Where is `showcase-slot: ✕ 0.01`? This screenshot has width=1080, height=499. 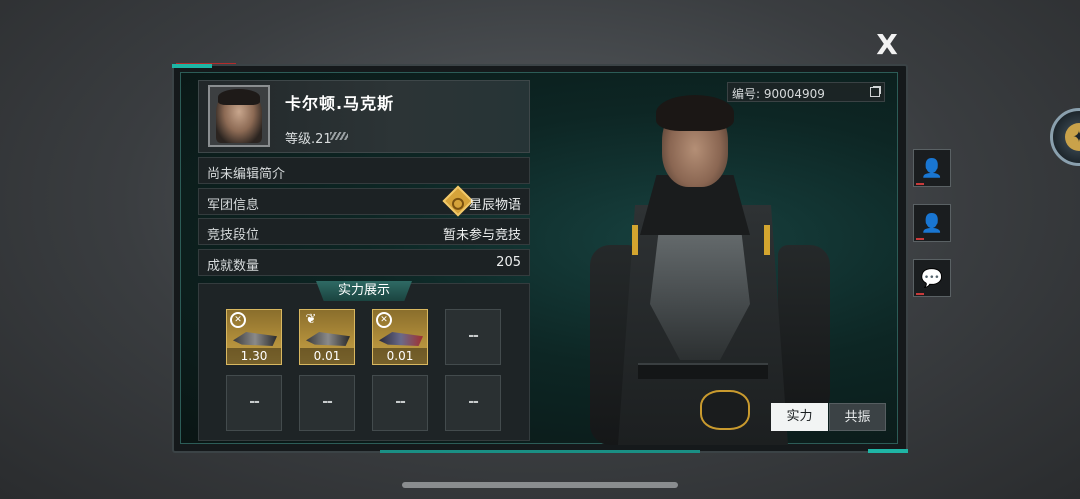 showcase-slot: ✕ 0.01 is located at coordinates (400, 337).